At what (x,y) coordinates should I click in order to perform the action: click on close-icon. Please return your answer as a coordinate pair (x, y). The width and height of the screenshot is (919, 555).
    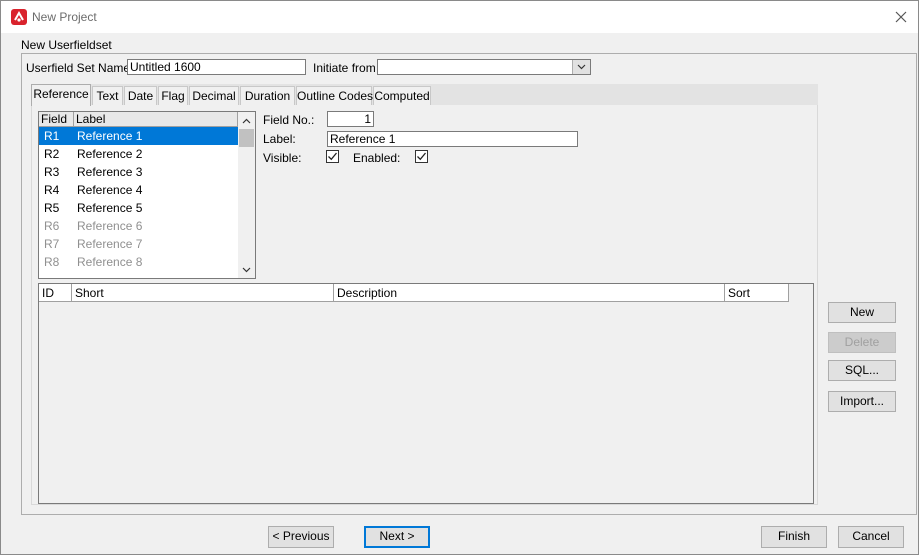
    Looking at the image, I should click on (901, 17).